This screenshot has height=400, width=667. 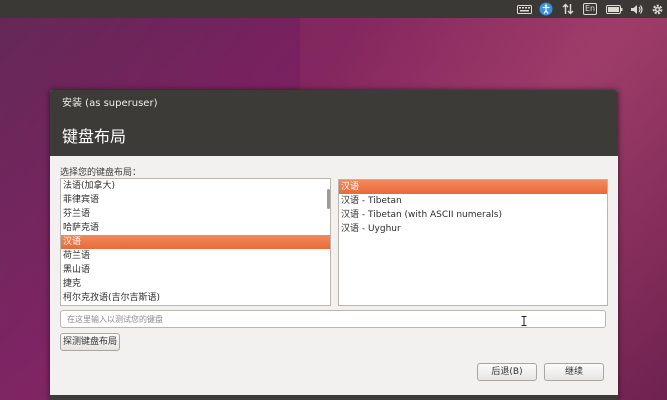 What do you see at coordinates (473, 215) in the screenshot?
I see `variant-list-item: 汉语 - Tibetan (with ASCII numerals)` at bounding box center [473, 215].